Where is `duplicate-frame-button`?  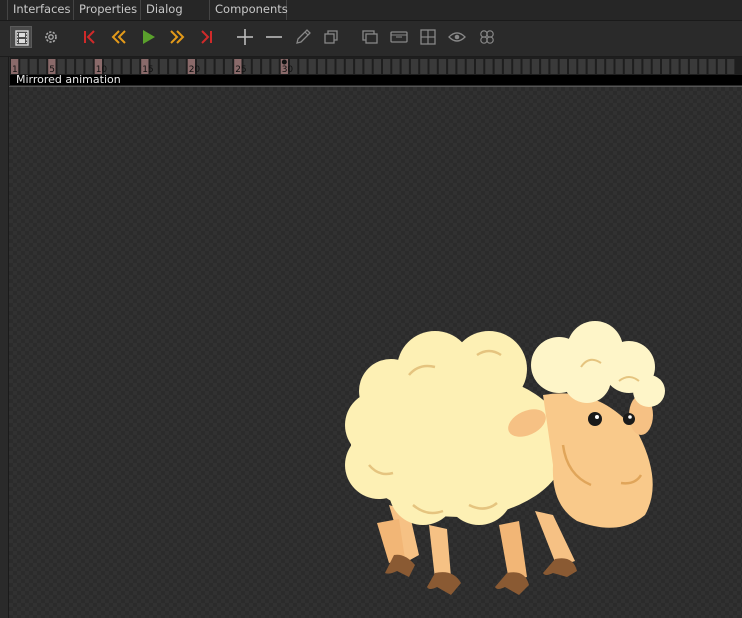
duplicate-frame-button is located at coordinates (331, 37).